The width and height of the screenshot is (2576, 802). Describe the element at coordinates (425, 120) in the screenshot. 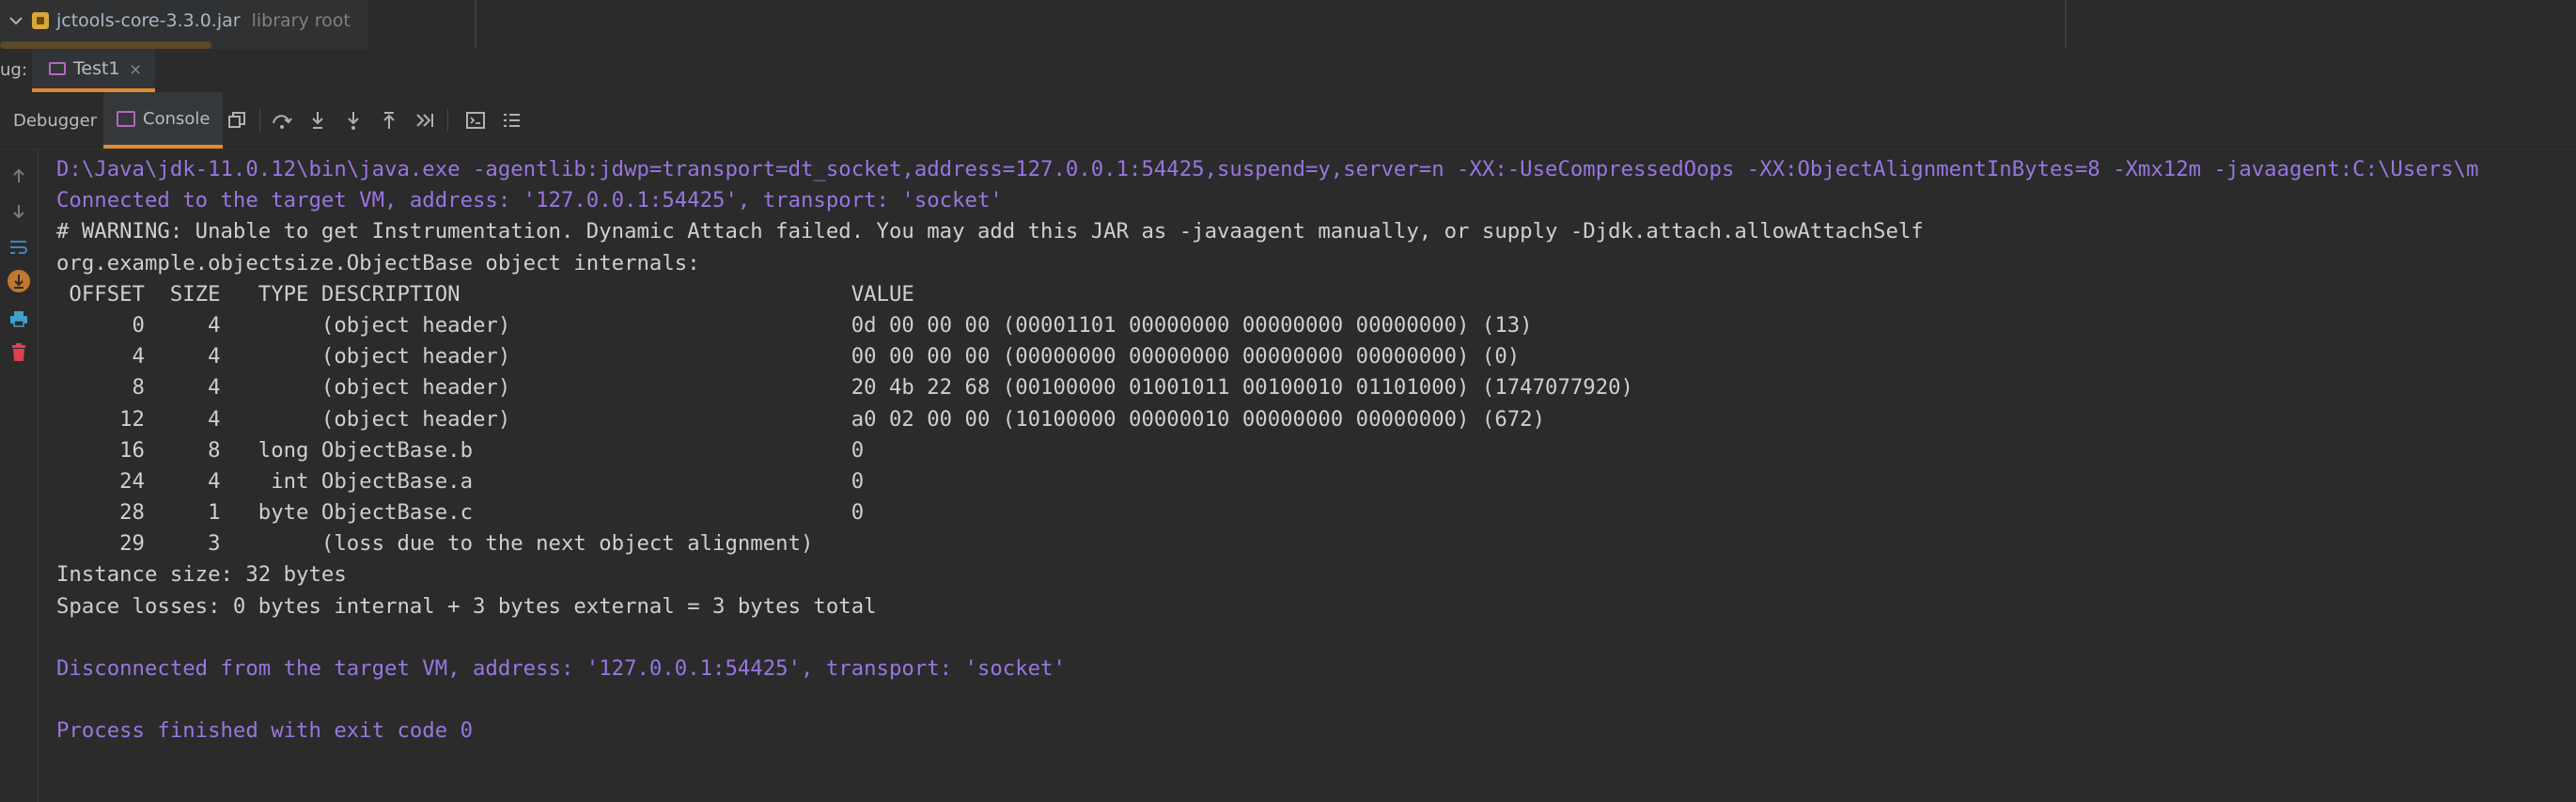

I see `run-to-cursor-icon` at that location.